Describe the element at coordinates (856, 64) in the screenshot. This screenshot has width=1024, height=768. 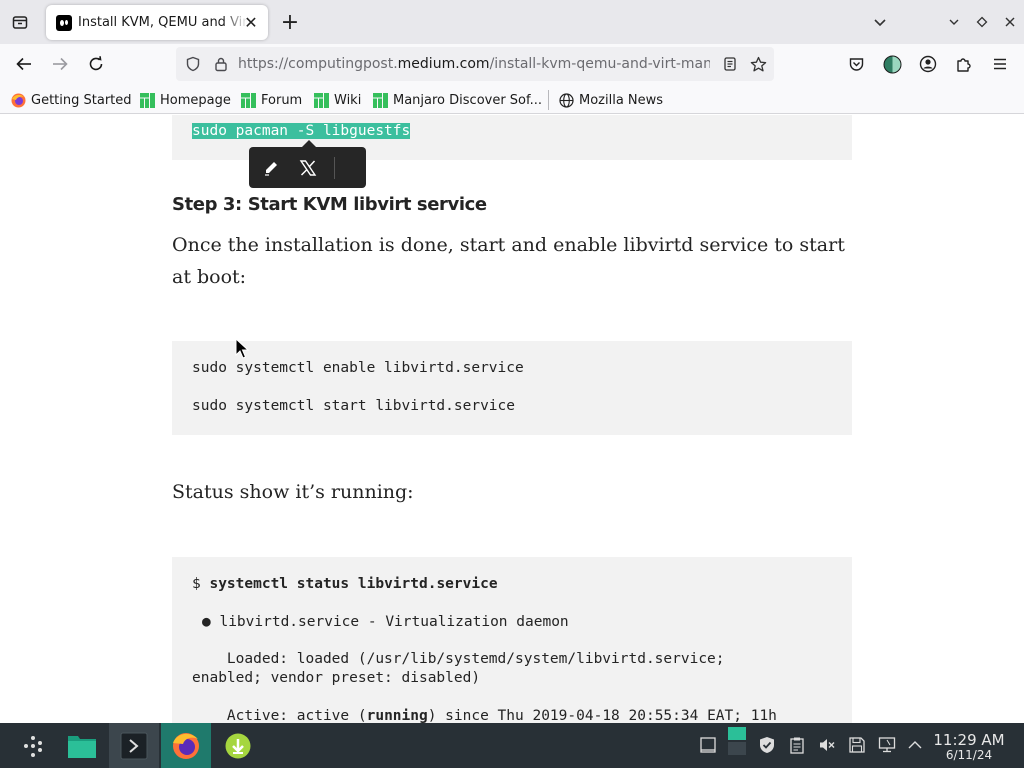
I see `pocket-icon` at that location.